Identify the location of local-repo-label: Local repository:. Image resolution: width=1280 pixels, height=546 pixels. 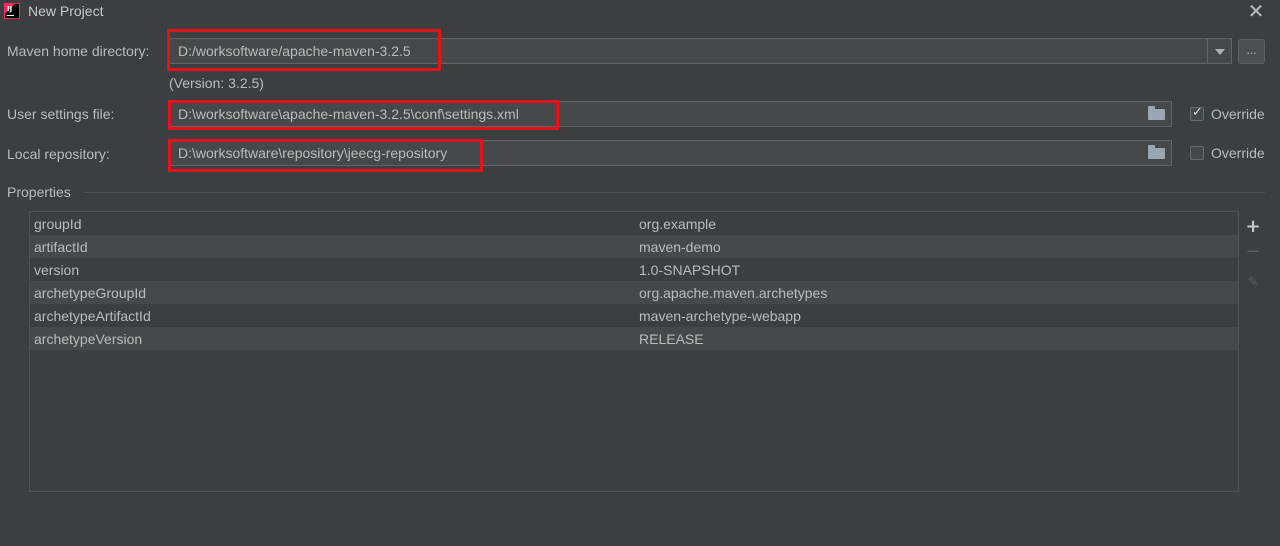
(58, 154).